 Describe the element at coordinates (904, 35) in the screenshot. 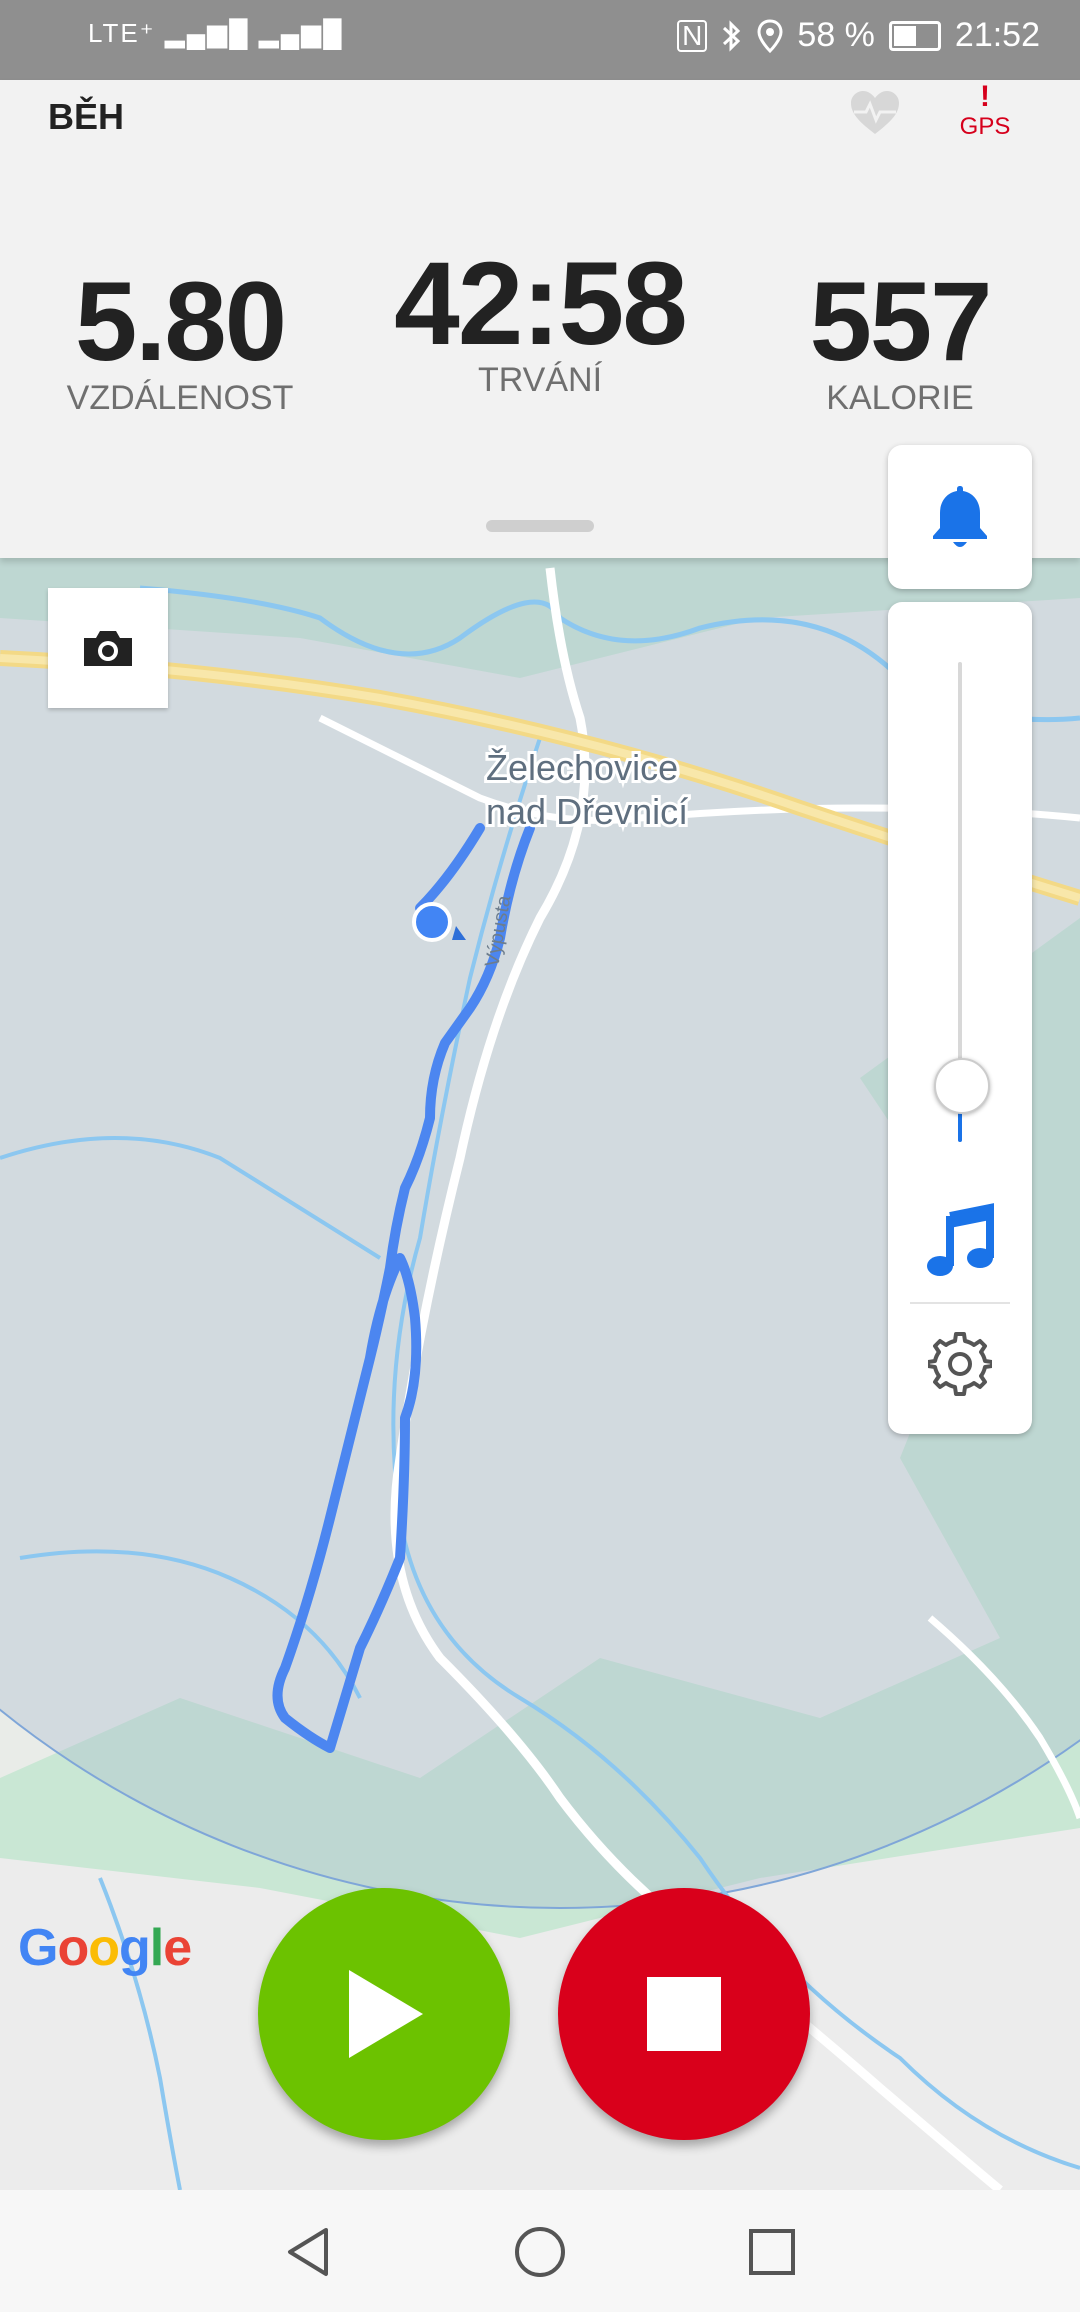

I see `battery-fill` at that location.